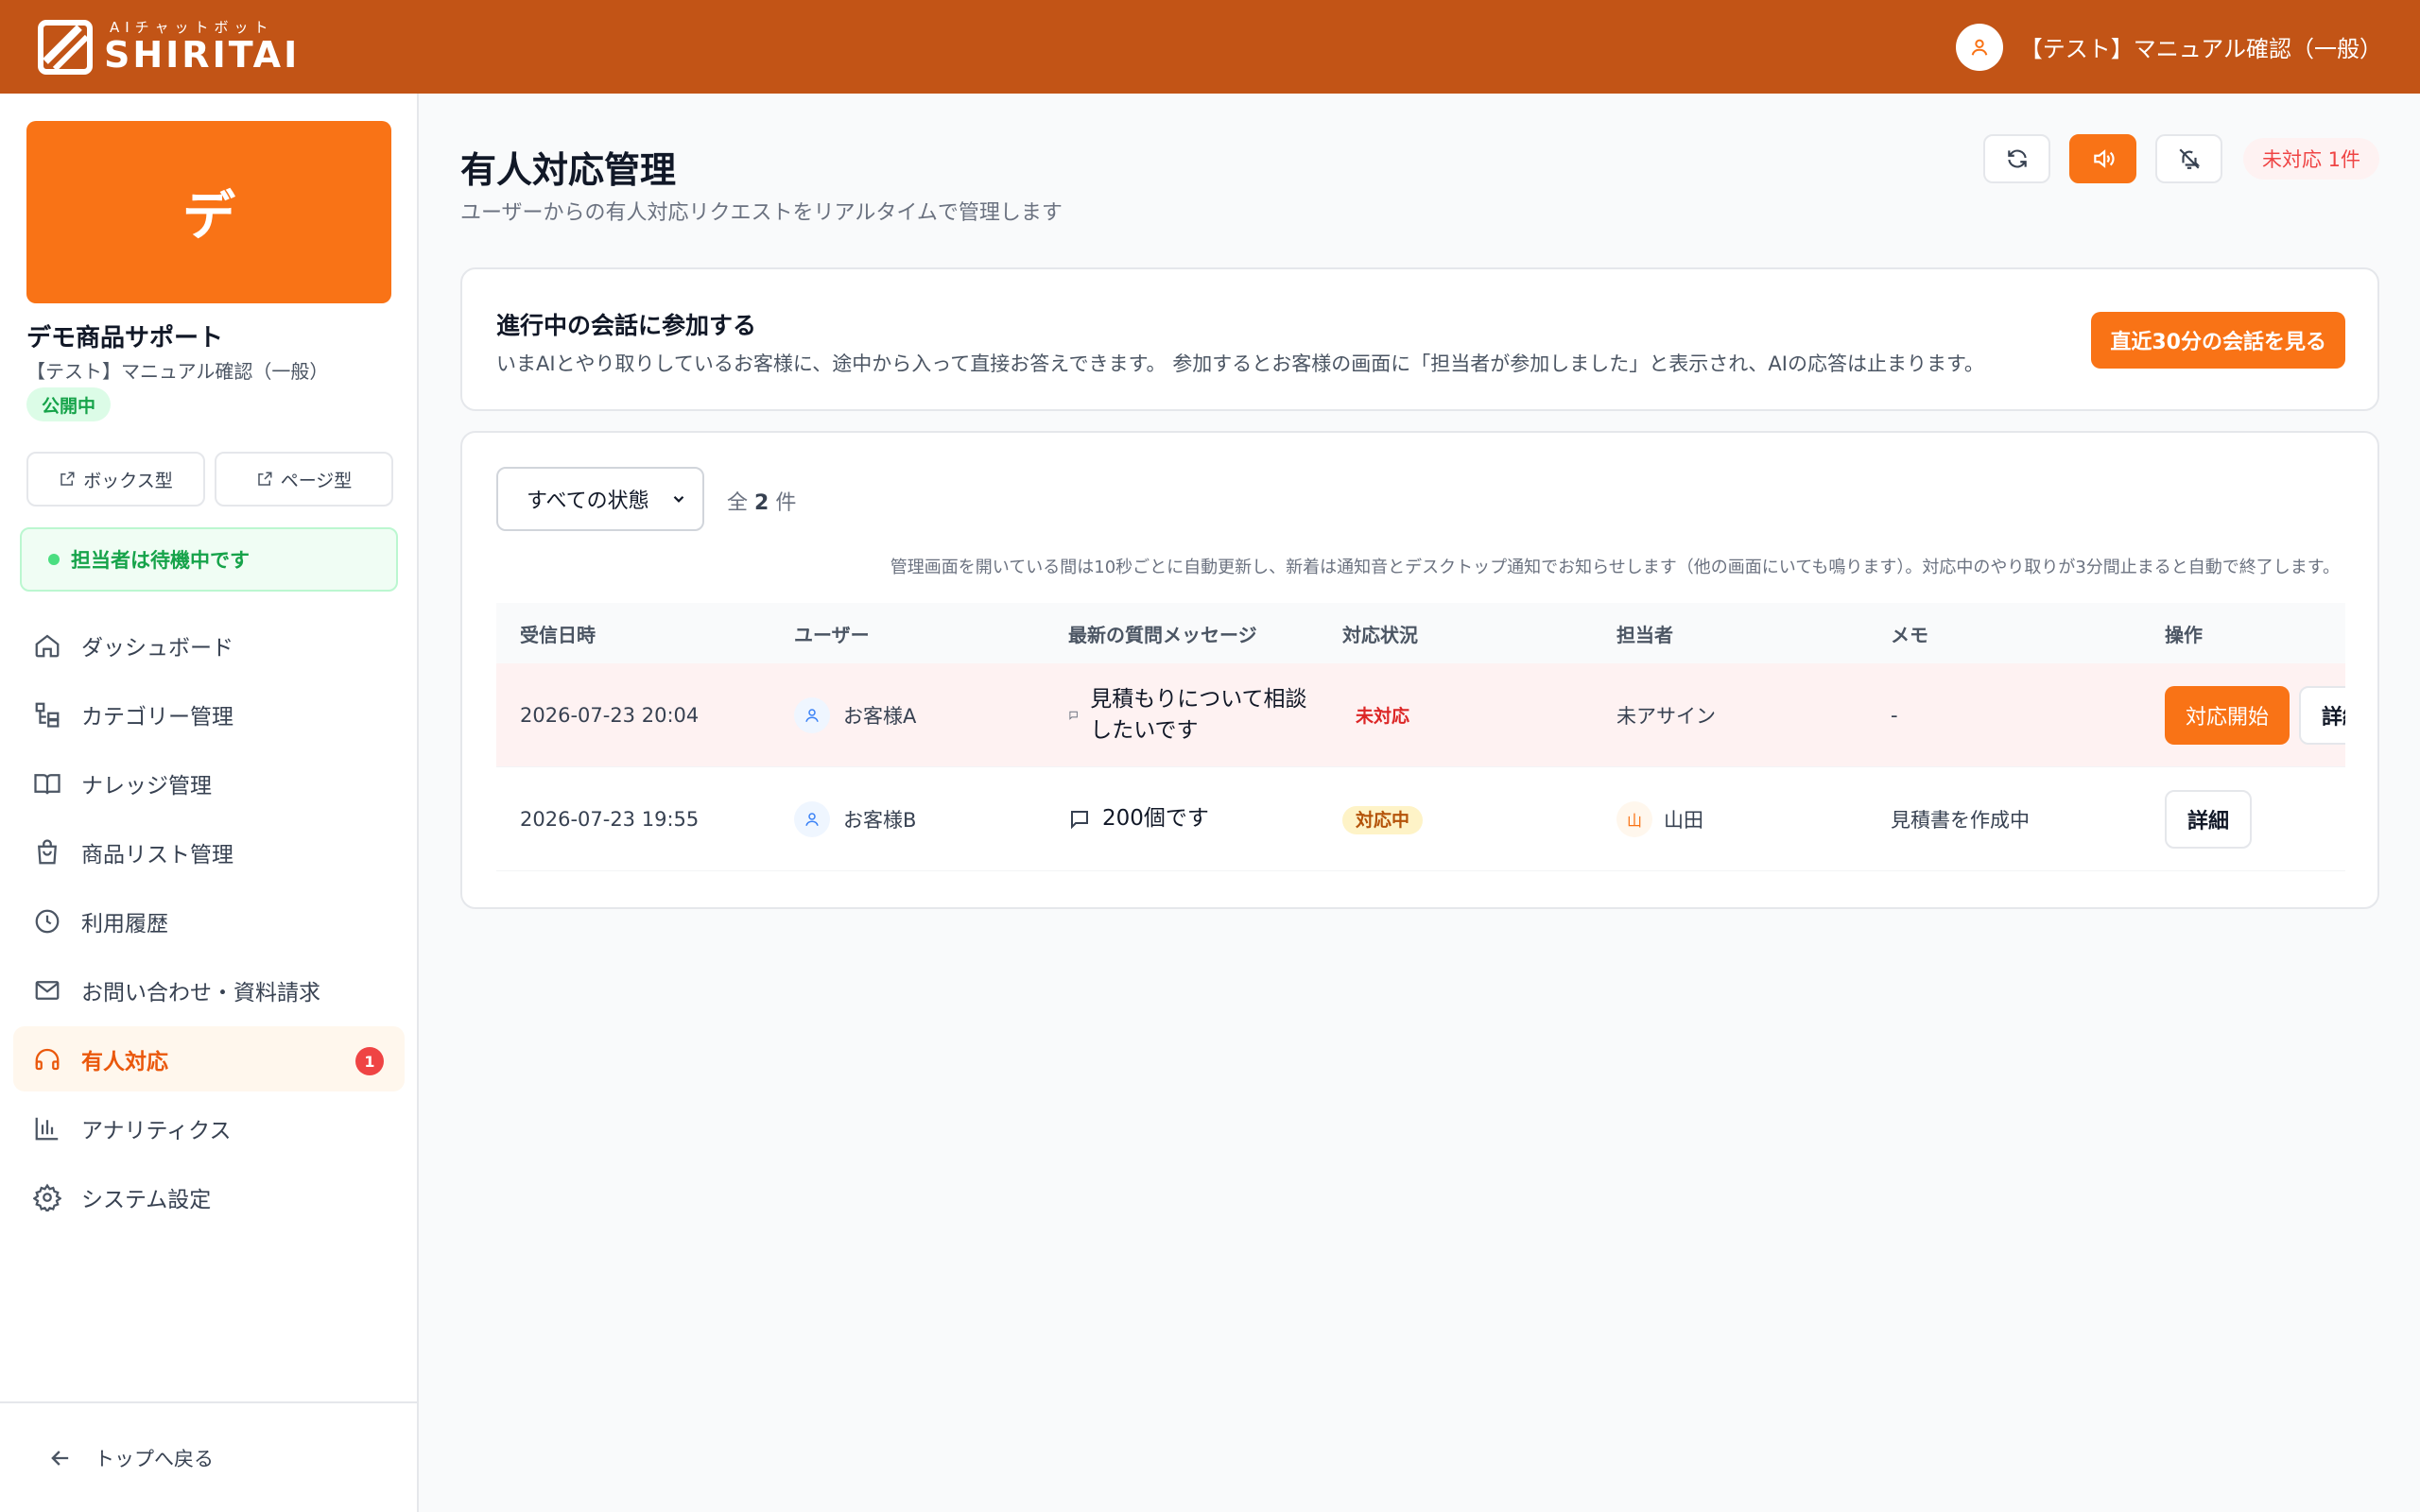 Image resolution: width=2420 pixels, height=1512 pixels. Describe the element at coordinates (157, 648) in the screenshot. I see `sidebar-item-label: ダッシュボード` at that location.